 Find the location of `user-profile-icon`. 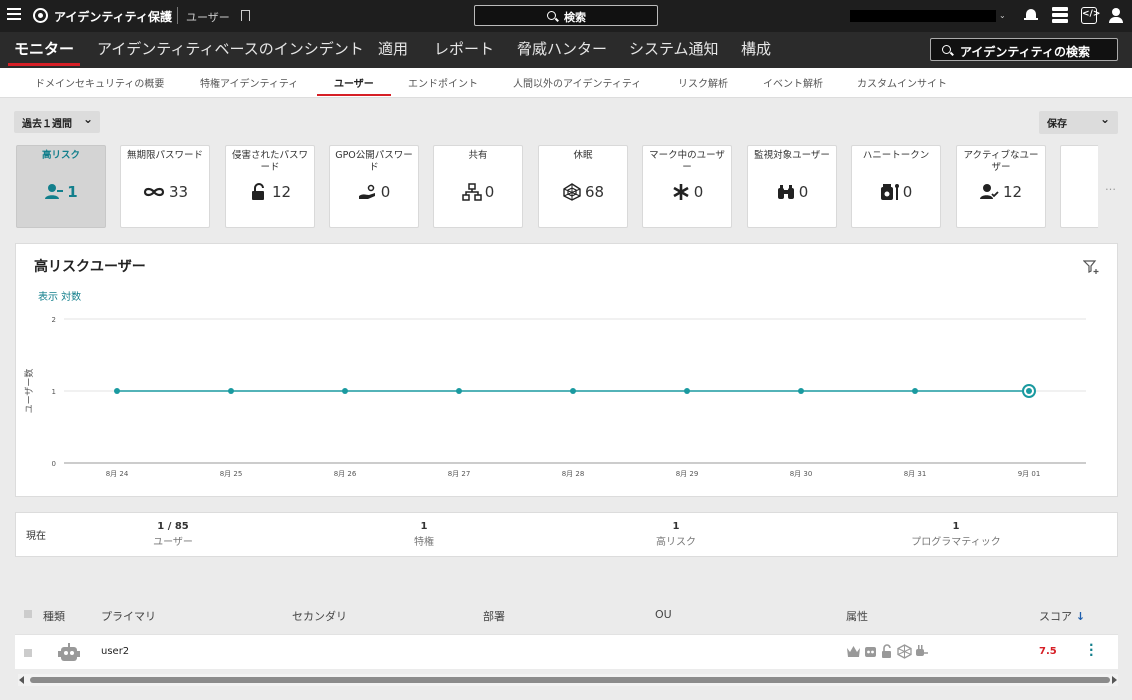

user-profile-icon is located at coordinates (1116, 15).